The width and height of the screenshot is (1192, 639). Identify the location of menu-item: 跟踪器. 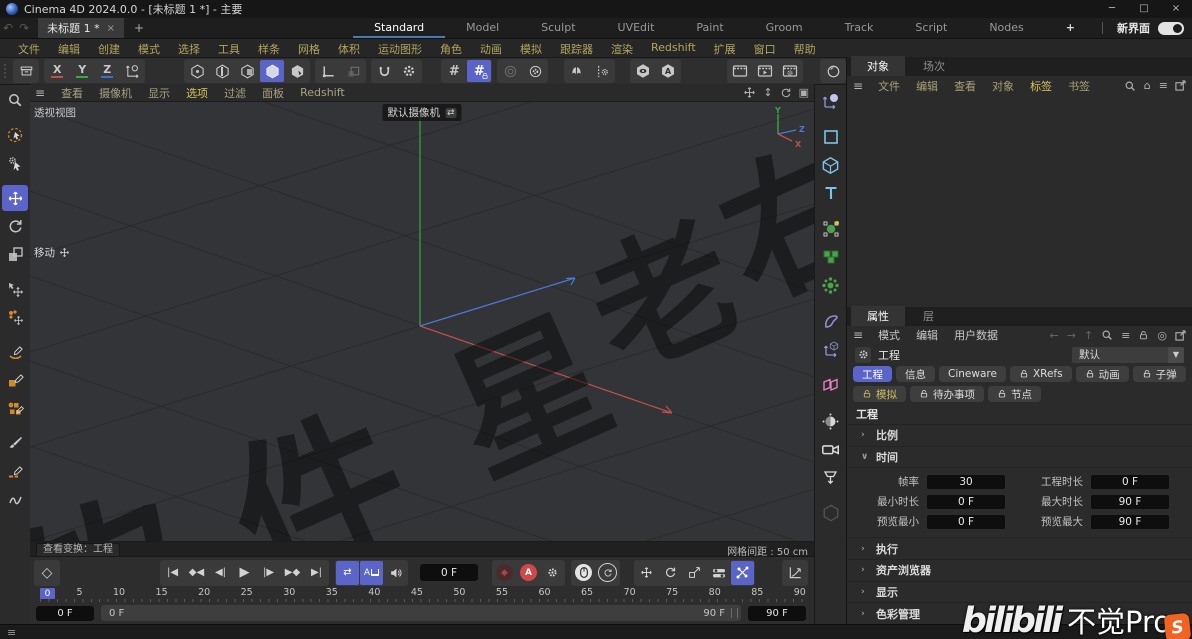
(576, 49).